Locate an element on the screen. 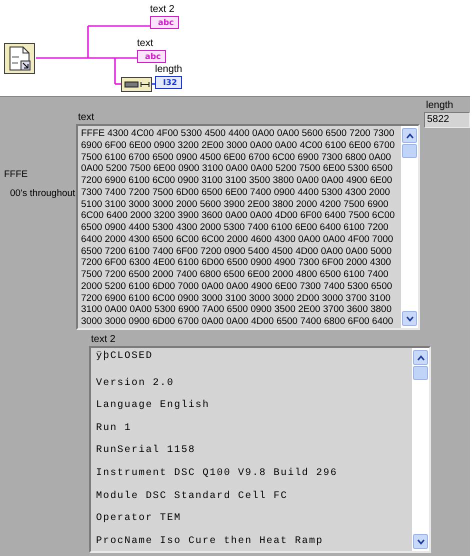 The image size is (474, 556). length-label: length is located at coordinates (439, 105).